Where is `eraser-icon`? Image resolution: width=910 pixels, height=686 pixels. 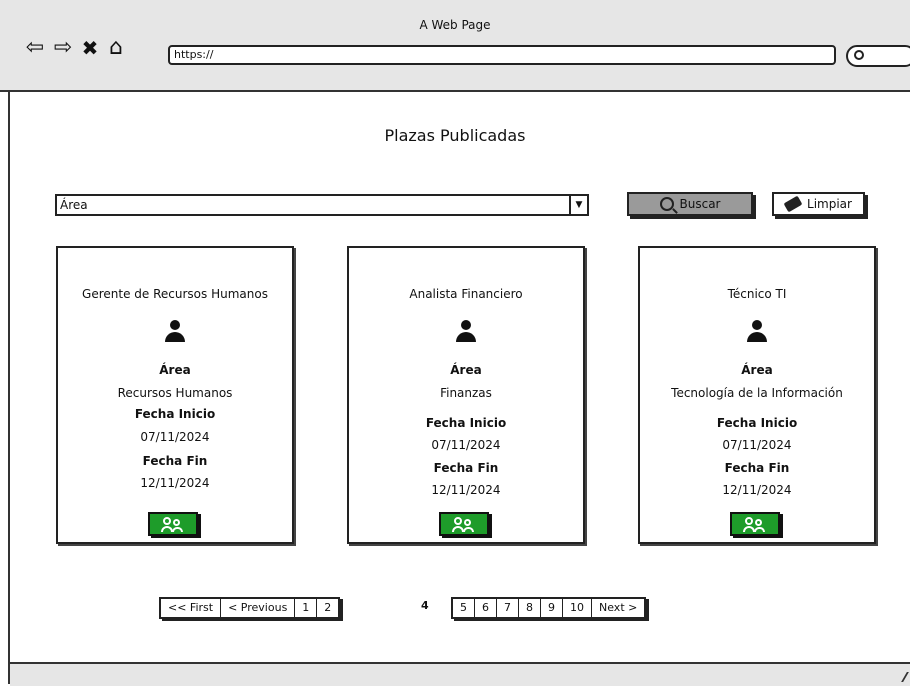 eraser-icon is located at coordinates (793, 204).